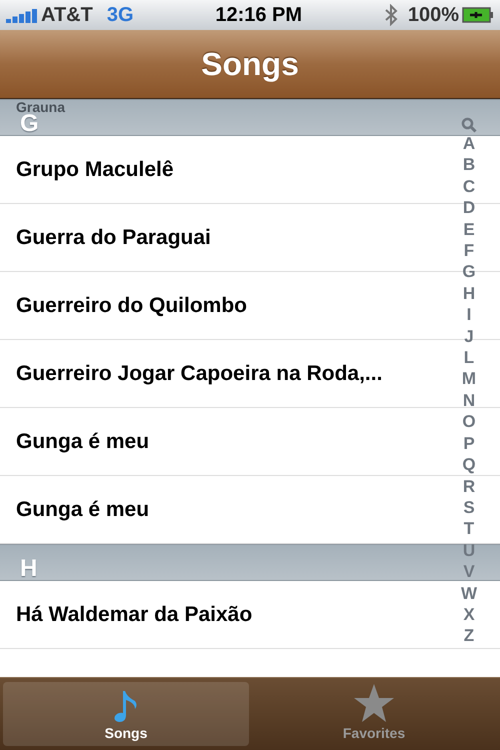 Image resolution: width=500 pixels, height=750 pixels. Describe the element at coordinates (469, 337) in the screenshot. I see `index-letter: J` at that location.